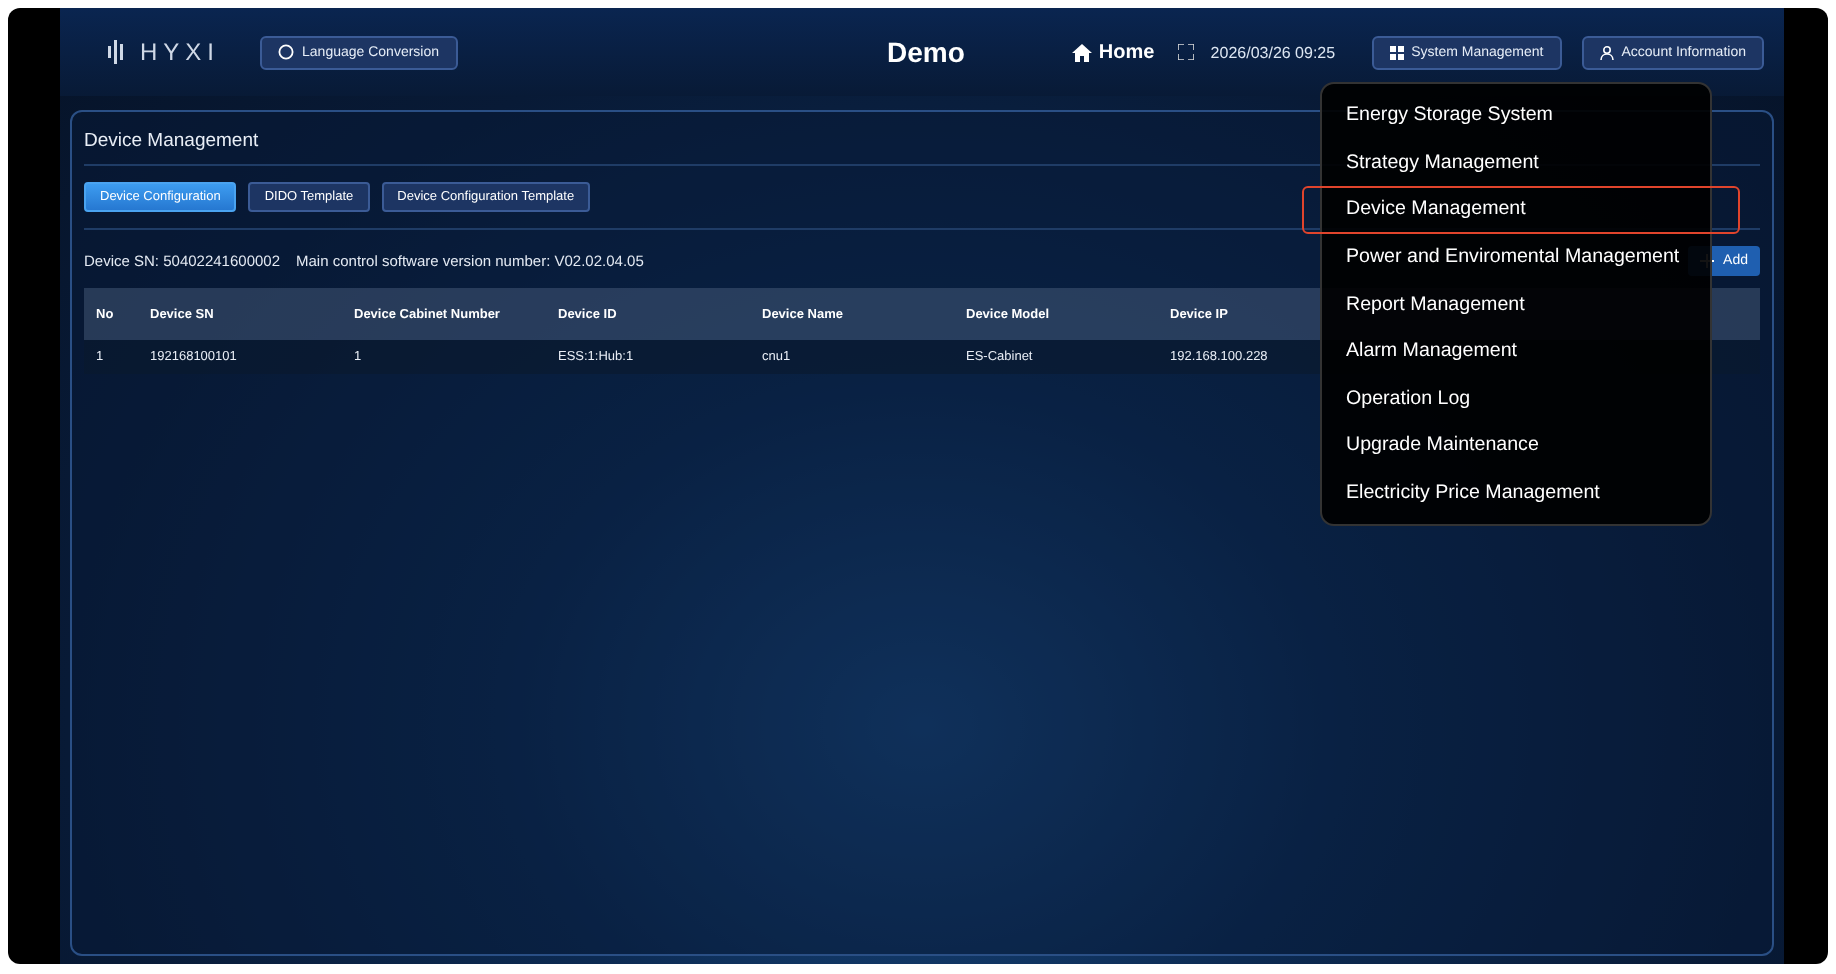 Image resolution: width=1836 pixels, height=974 pixels. Describe the element at coordinates (1113, 52) in the screenshot. I see `home-link: Home` at that location.